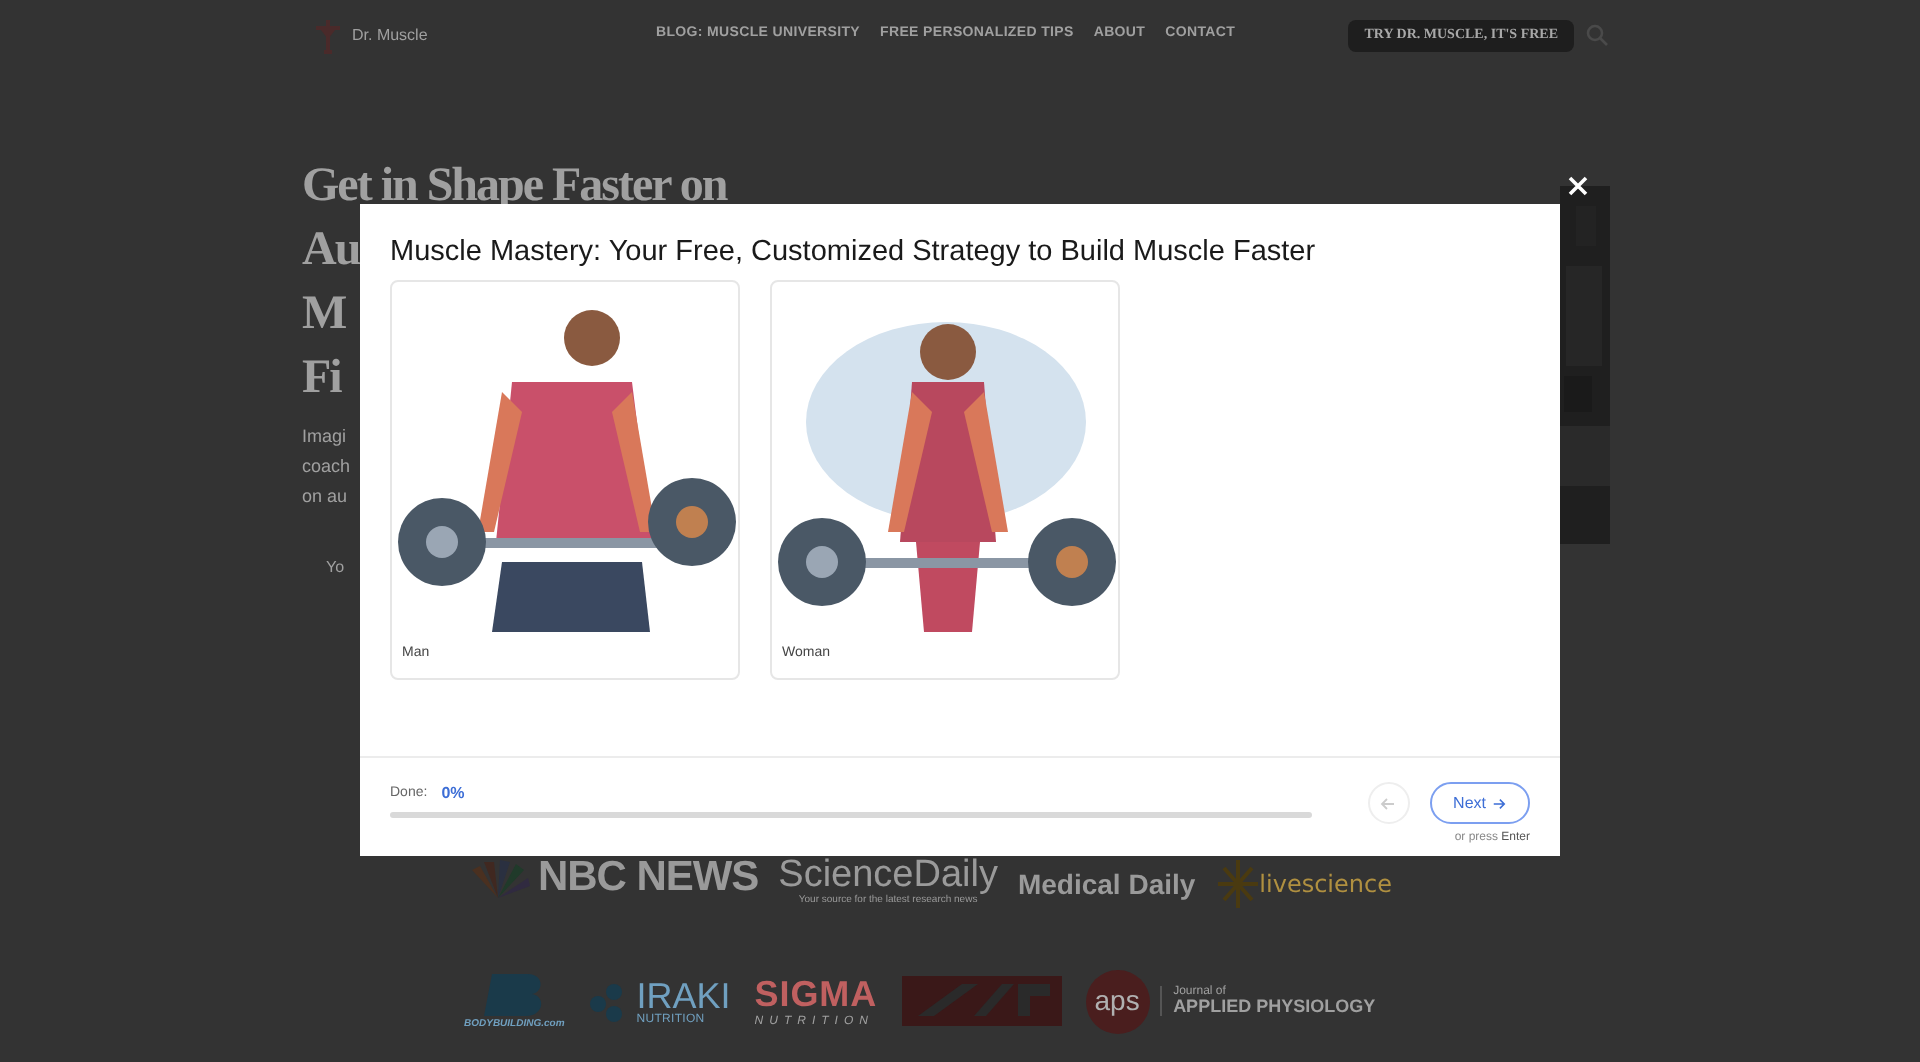 The height and width of the screenshot is (1062, 1920). I want to click on iraki-logo: IRAKI, so click(683, 995).